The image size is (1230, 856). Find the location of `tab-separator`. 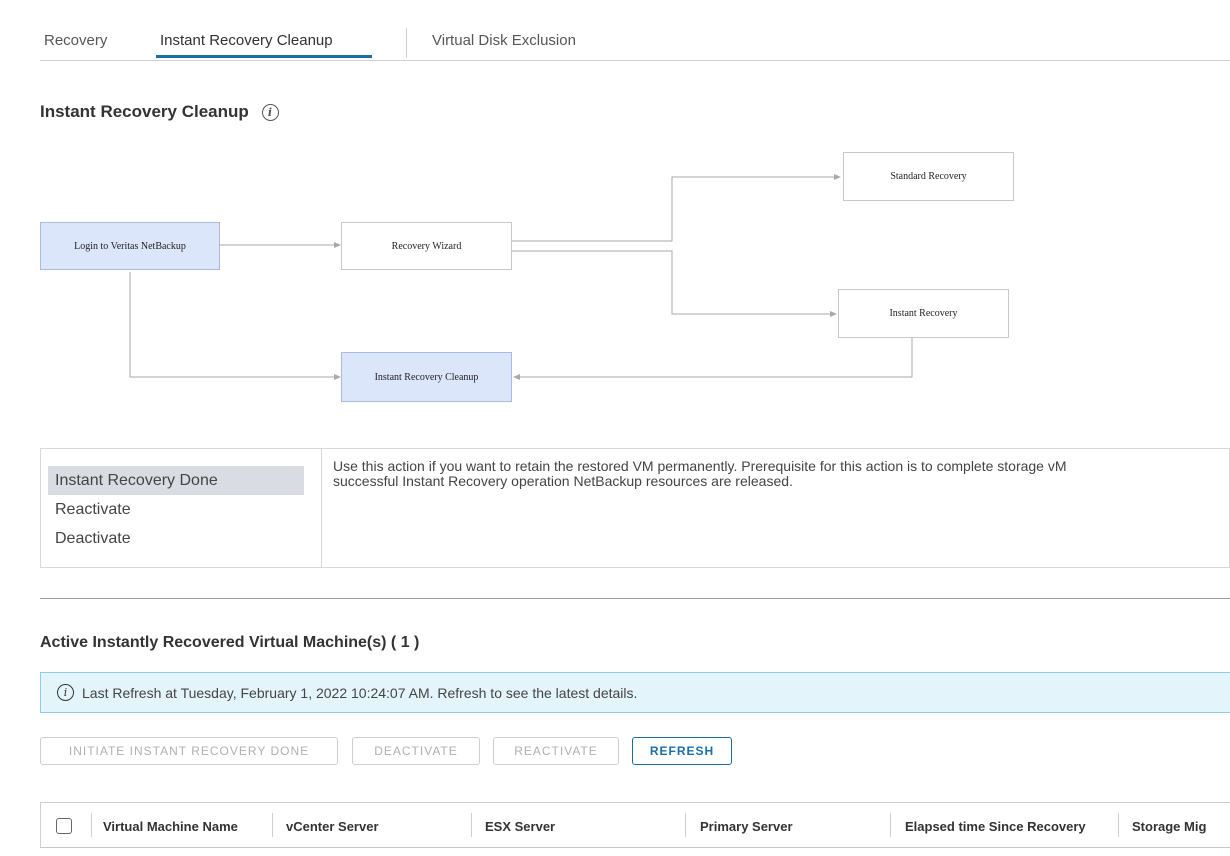

tab-separator is located at coordinates (406, 43).